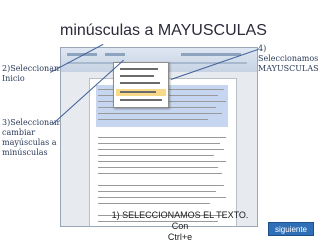 This screenshot has height=243, width=320. I want to click on slide-title: minúsculas a MAYUSCULAS, so click(163, 30).